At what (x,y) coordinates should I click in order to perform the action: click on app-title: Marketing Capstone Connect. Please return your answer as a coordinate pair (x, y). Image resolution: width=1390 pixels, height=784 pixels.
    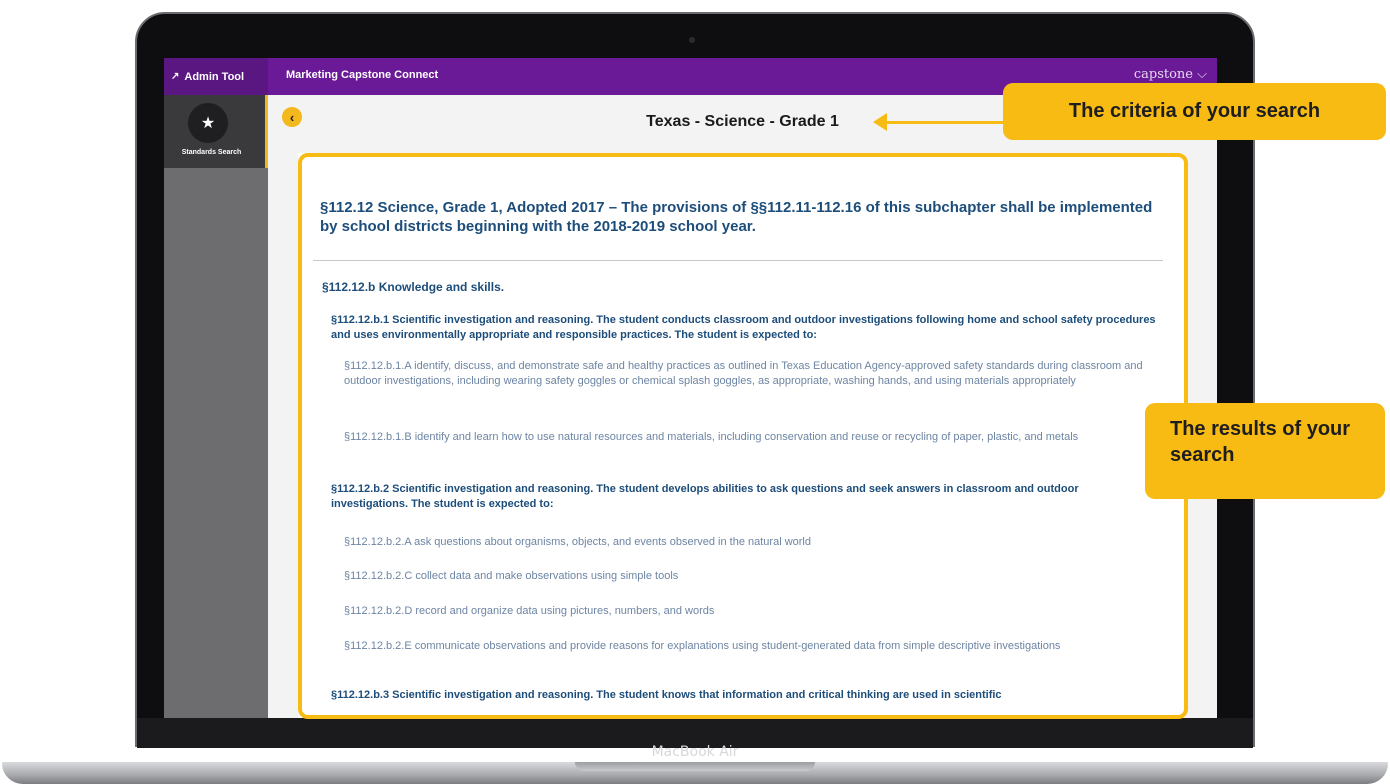
    Looking at the image, I should click on (362, 75).